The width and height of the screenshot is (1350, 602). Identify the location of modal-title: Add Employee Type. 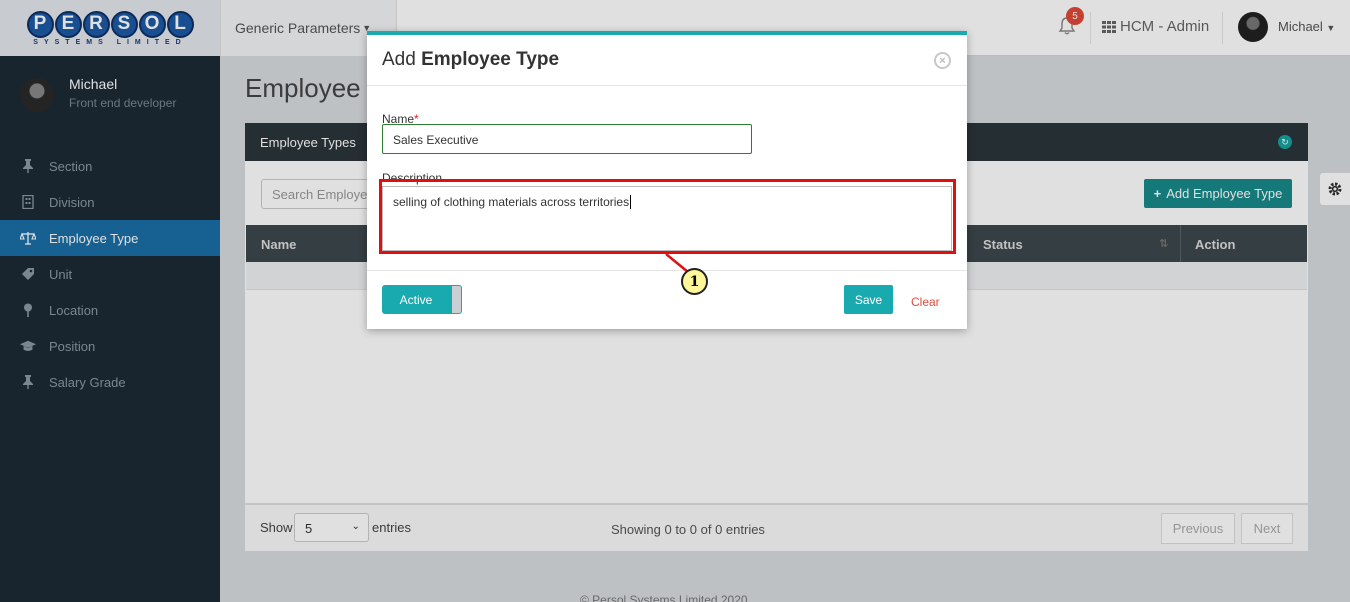
(471, 59).